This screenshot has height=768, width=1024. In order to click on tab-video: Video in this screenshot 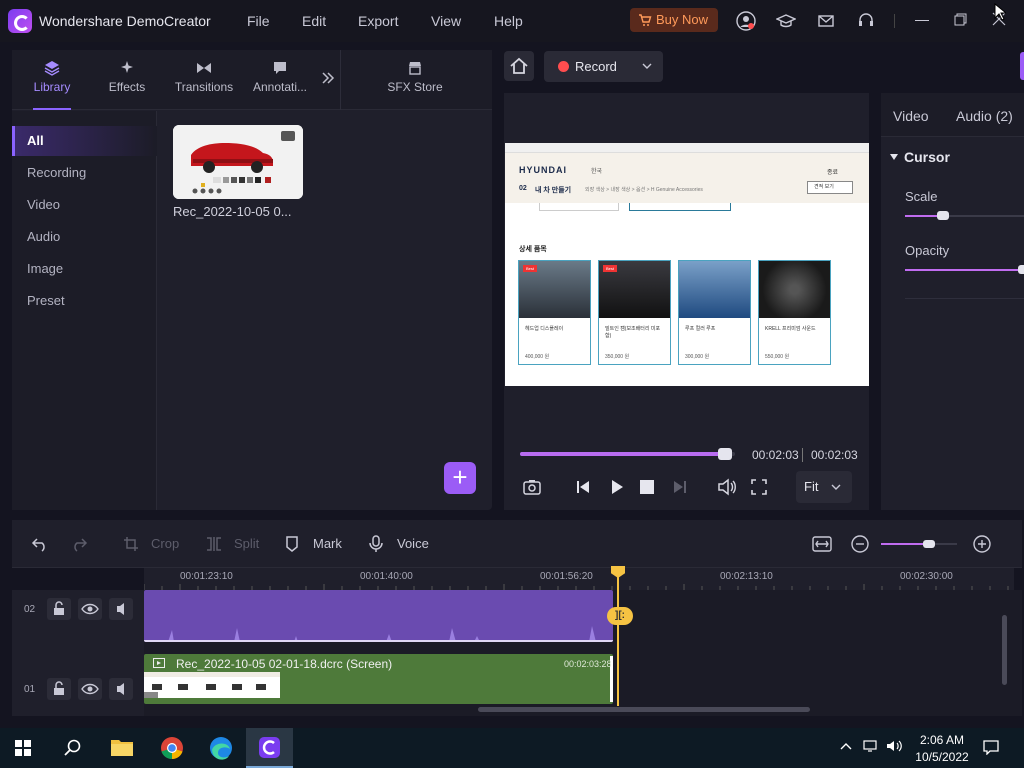, I will do `click(911, 116)`.